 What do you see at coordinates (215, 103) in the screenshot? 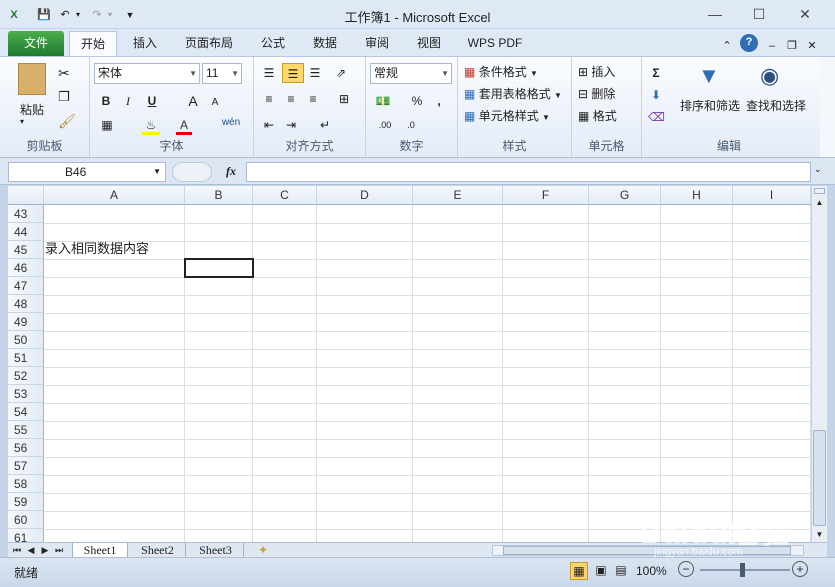
I see `shrink-font-button: A` at bounding box center [215, 103].